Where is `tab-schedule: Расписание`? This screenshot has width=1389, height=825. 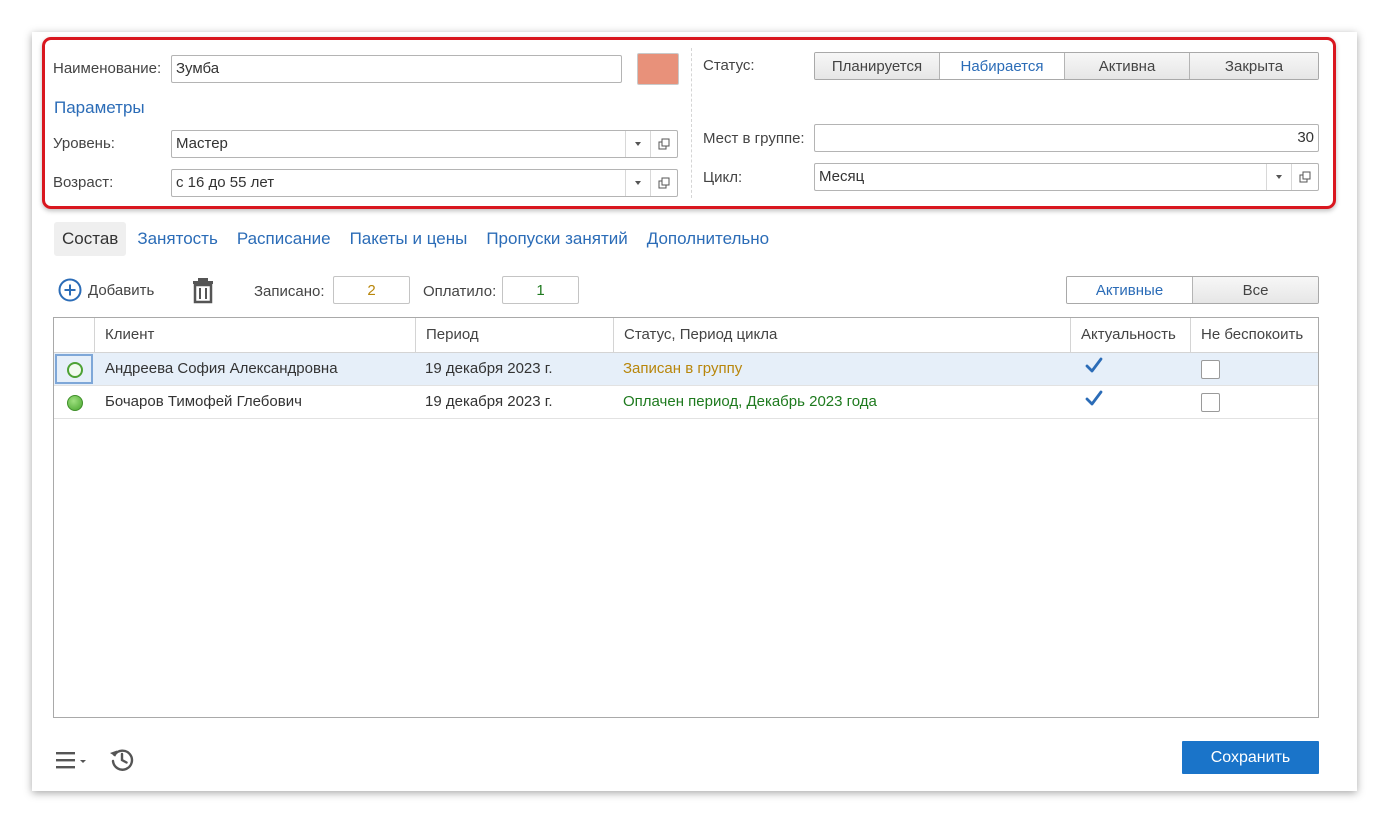 tab-schedule: Расписание is located at coordinates (284, 239).